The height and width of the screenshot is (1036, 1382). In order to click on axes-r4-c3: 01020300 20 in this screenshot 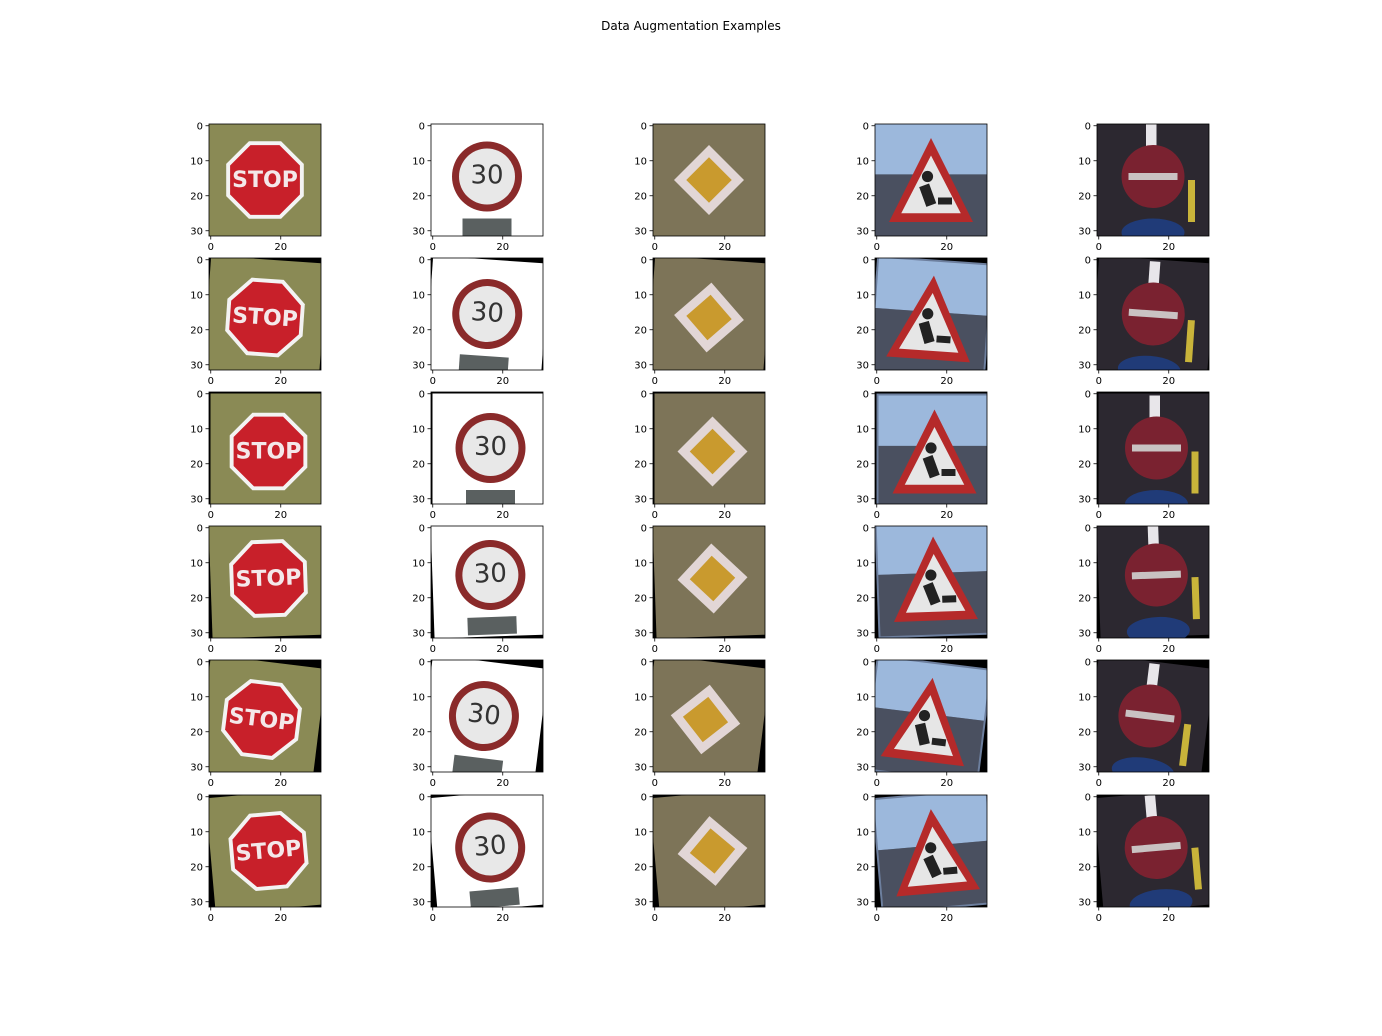, I will do `click(922, 723)`.